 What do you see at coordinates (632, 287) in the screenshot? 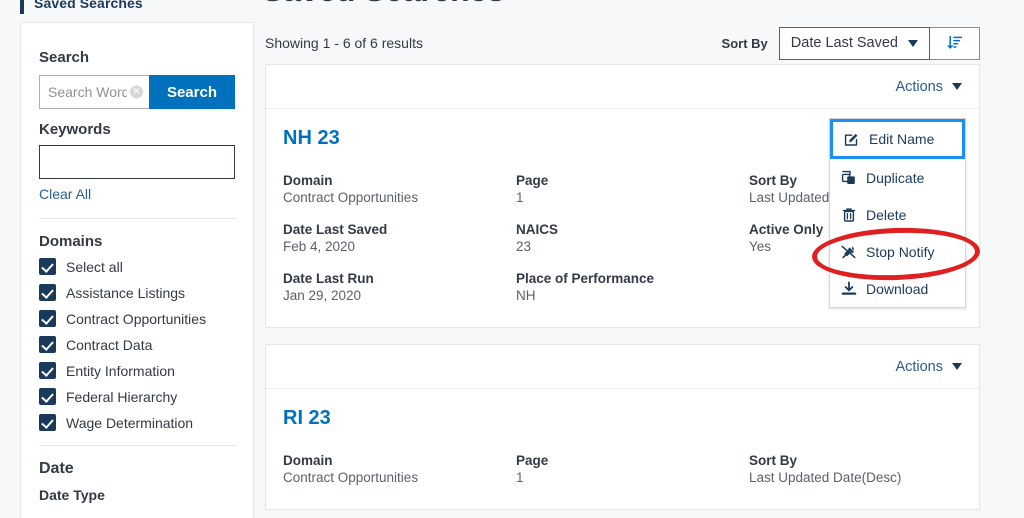
I see `meta-field: Place of Performance NH` at bounding box center [632, 287].